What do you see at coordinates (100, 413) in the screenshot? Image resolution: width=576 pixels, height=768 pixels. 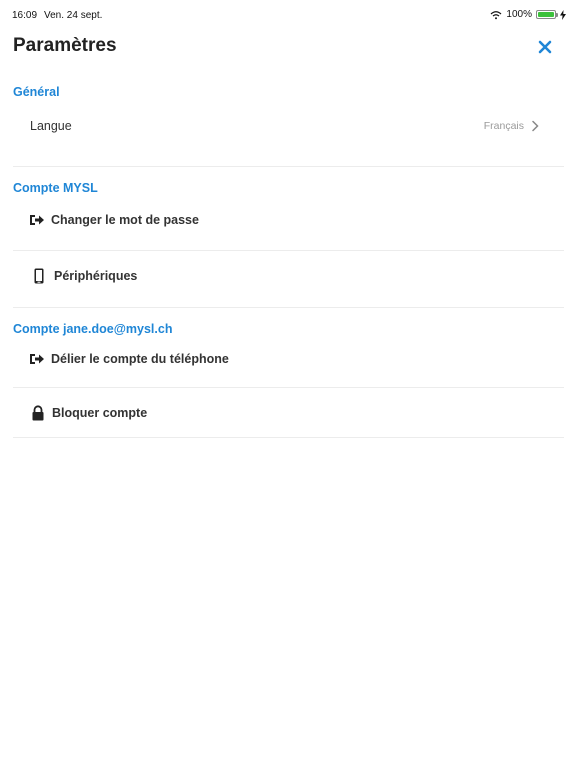 I see `block-account-label: Bloquer compte` at bounding box center [100, 413].